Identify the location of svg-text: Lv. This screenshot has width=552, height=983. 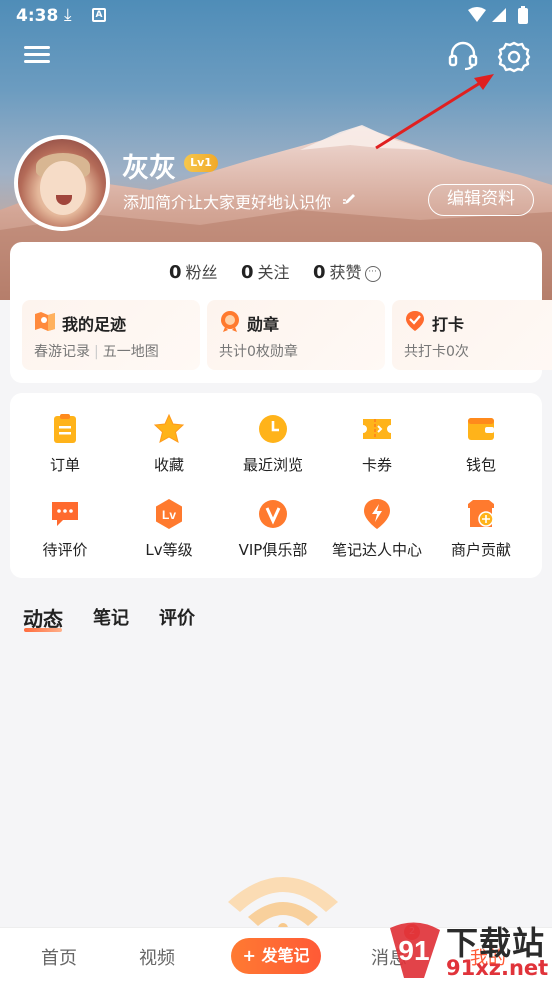
(169, 515).